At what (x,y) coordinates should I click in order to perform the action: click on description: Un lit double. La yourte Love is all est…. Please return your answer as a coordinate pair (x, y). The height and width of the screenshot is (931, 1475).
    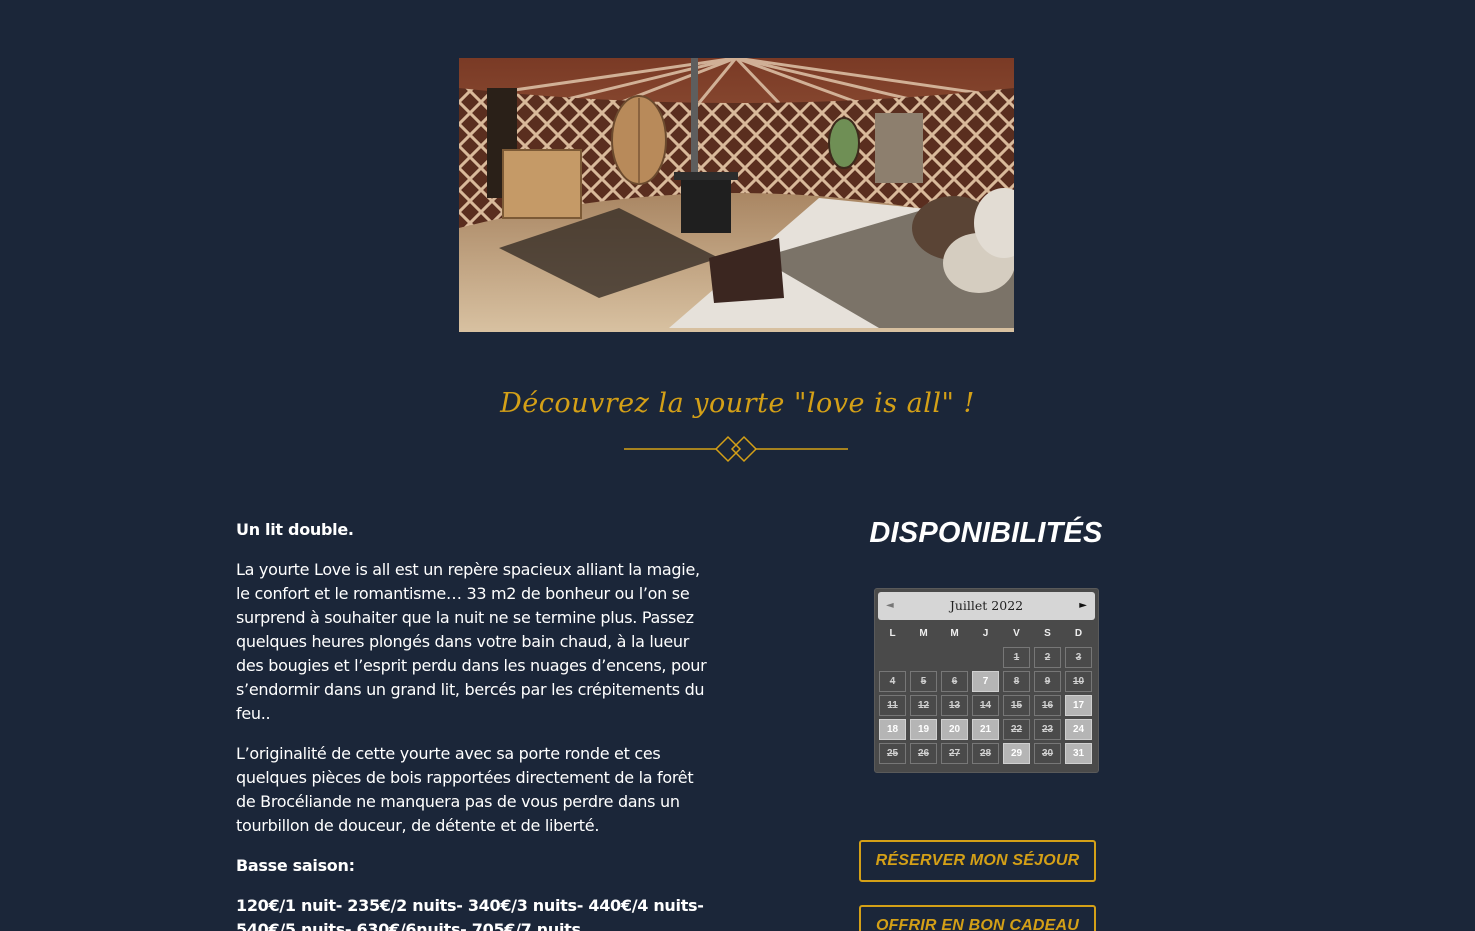
    Looking at the image, I should click on (476, 724).